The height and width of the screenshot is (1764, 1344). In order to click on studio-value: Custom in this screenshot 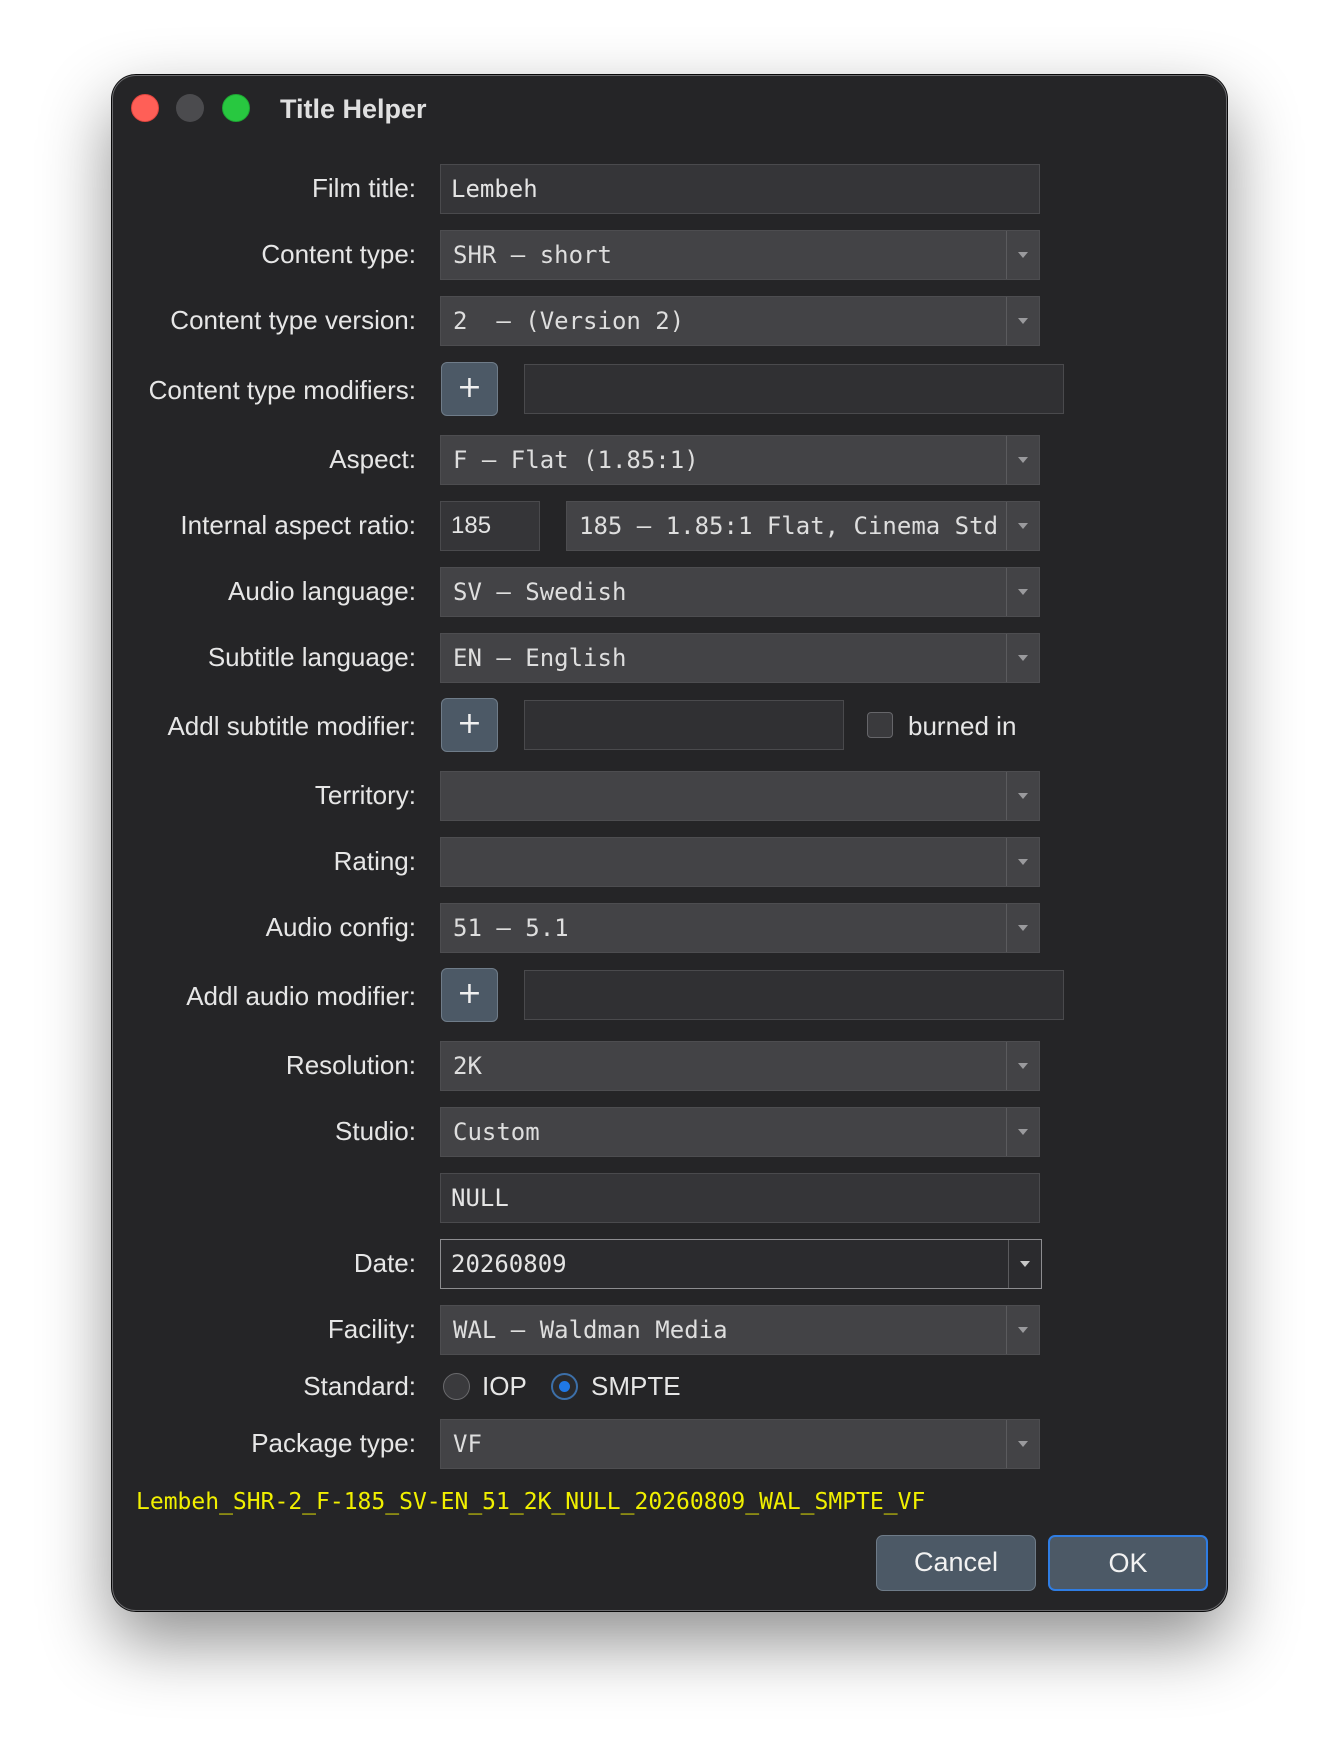, I will do `click(496, 1132)`.